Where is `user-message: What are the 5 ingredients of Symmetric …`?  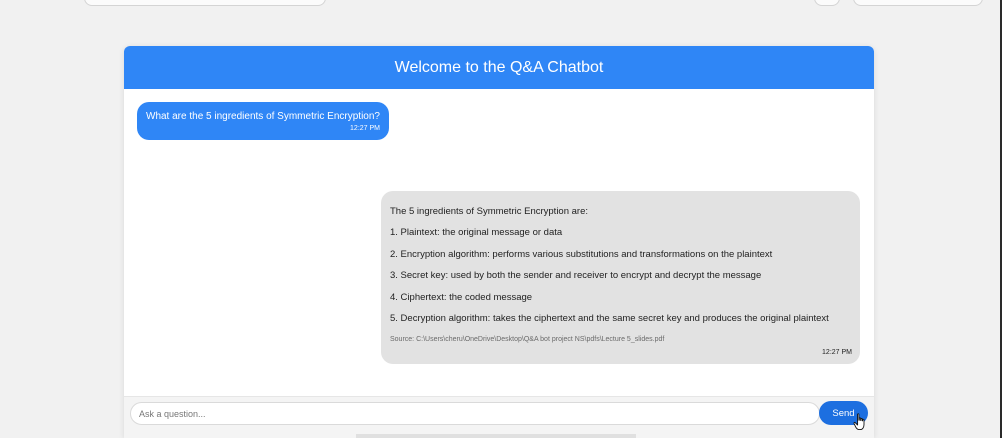 user-message: What are the 5 ingredients of Symmetric … is located at coordinates (263, 121).